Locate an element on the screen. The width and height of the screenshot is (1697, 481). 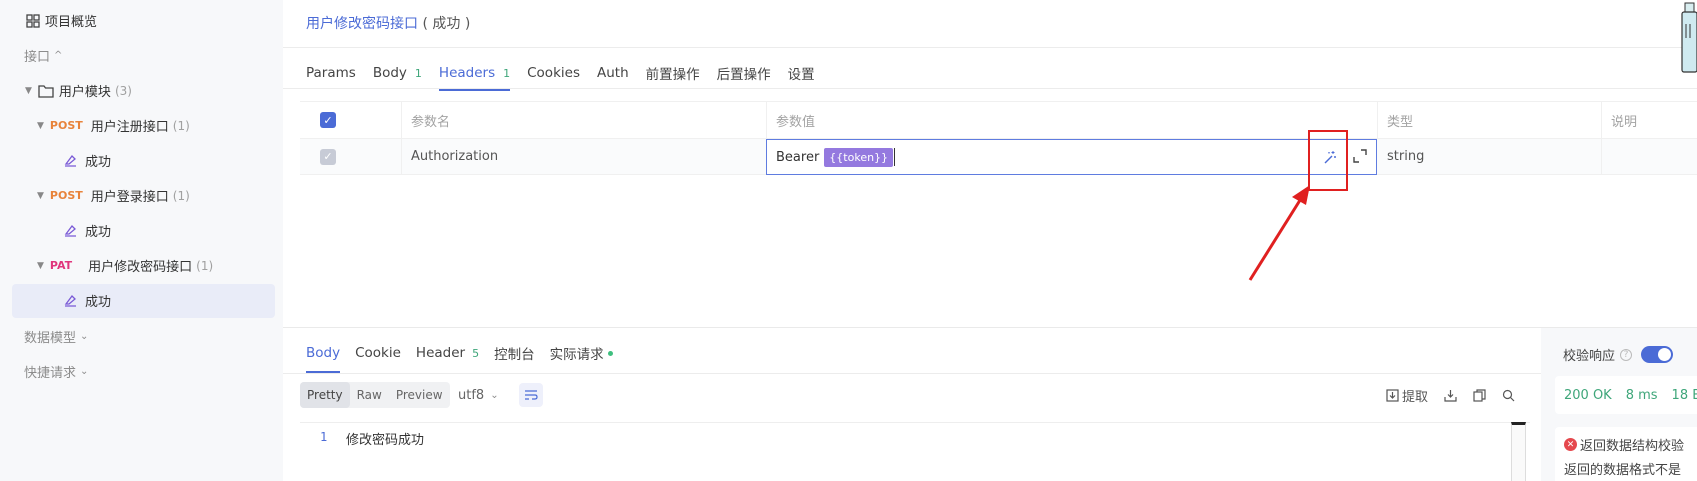
tab-pre-ops: 前置操作 is located at coordinates (673, 73).